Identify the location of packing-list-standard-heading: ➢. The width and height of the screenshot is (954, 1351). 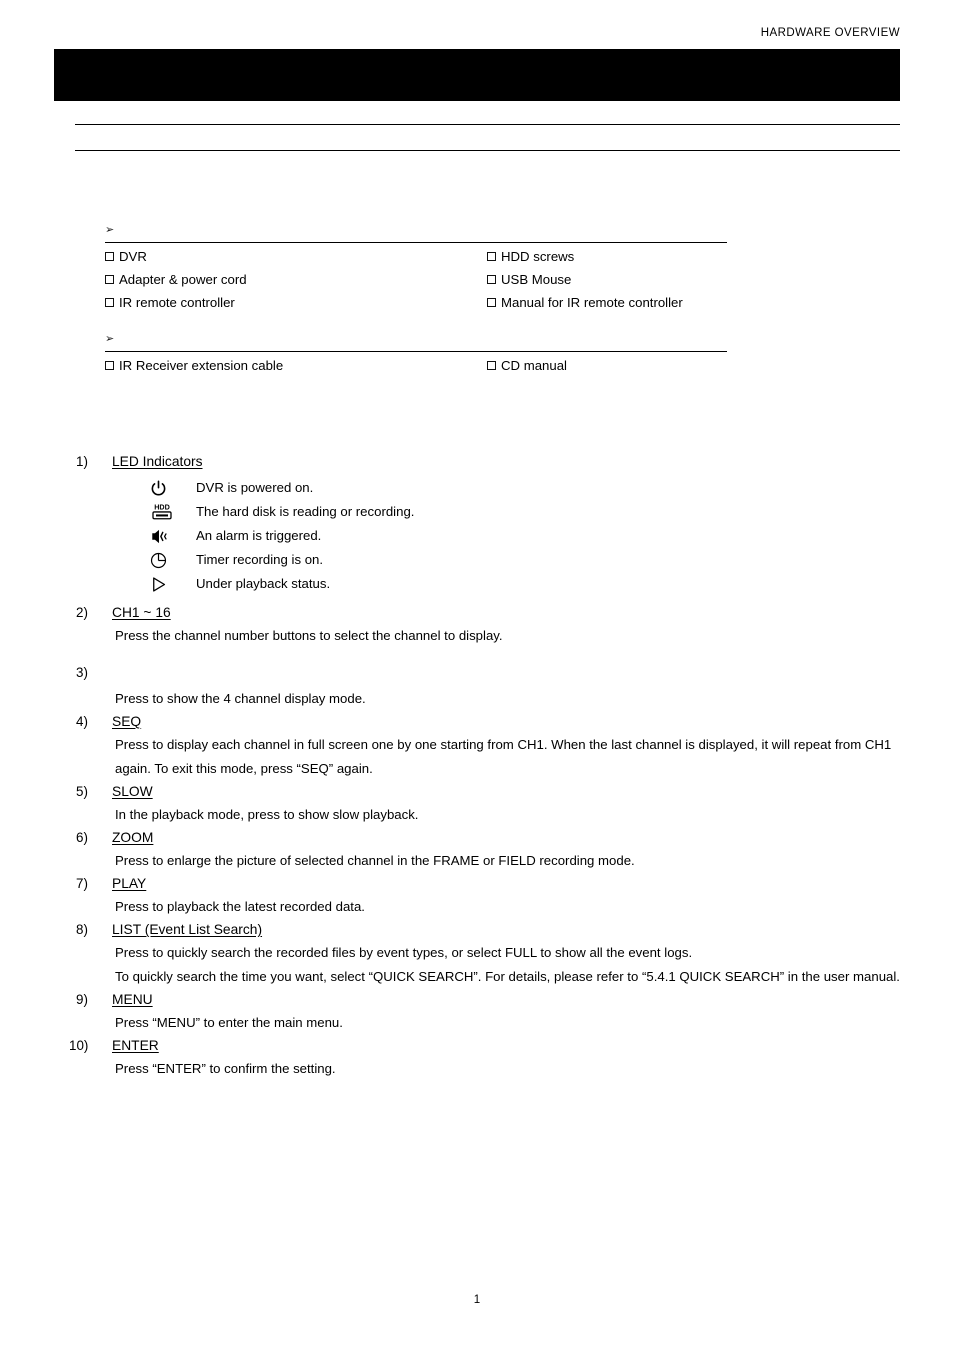
(416, 230).